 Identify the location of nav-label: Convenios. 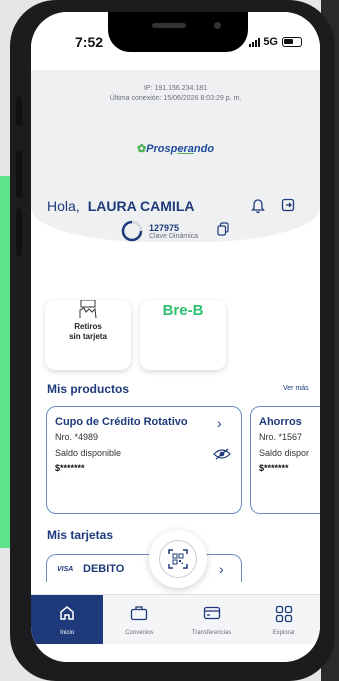
(139, 633).